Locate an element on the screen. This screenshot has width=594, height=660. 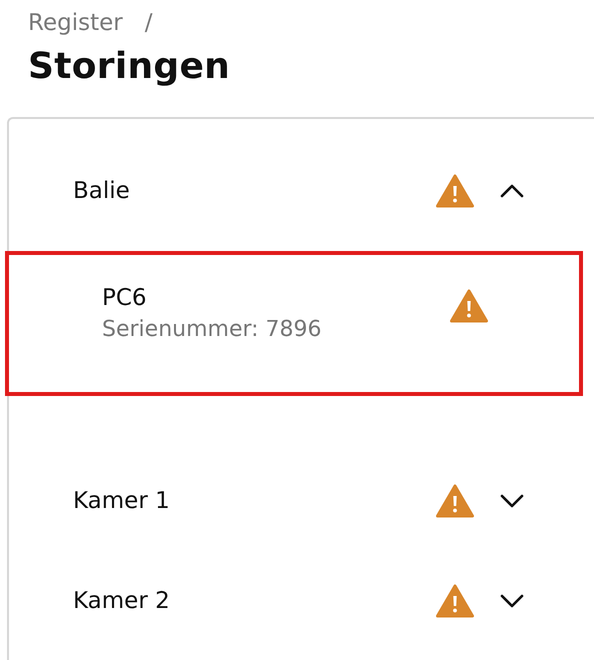
breadcrumb-link: Register is located at coordinates (75, 23).